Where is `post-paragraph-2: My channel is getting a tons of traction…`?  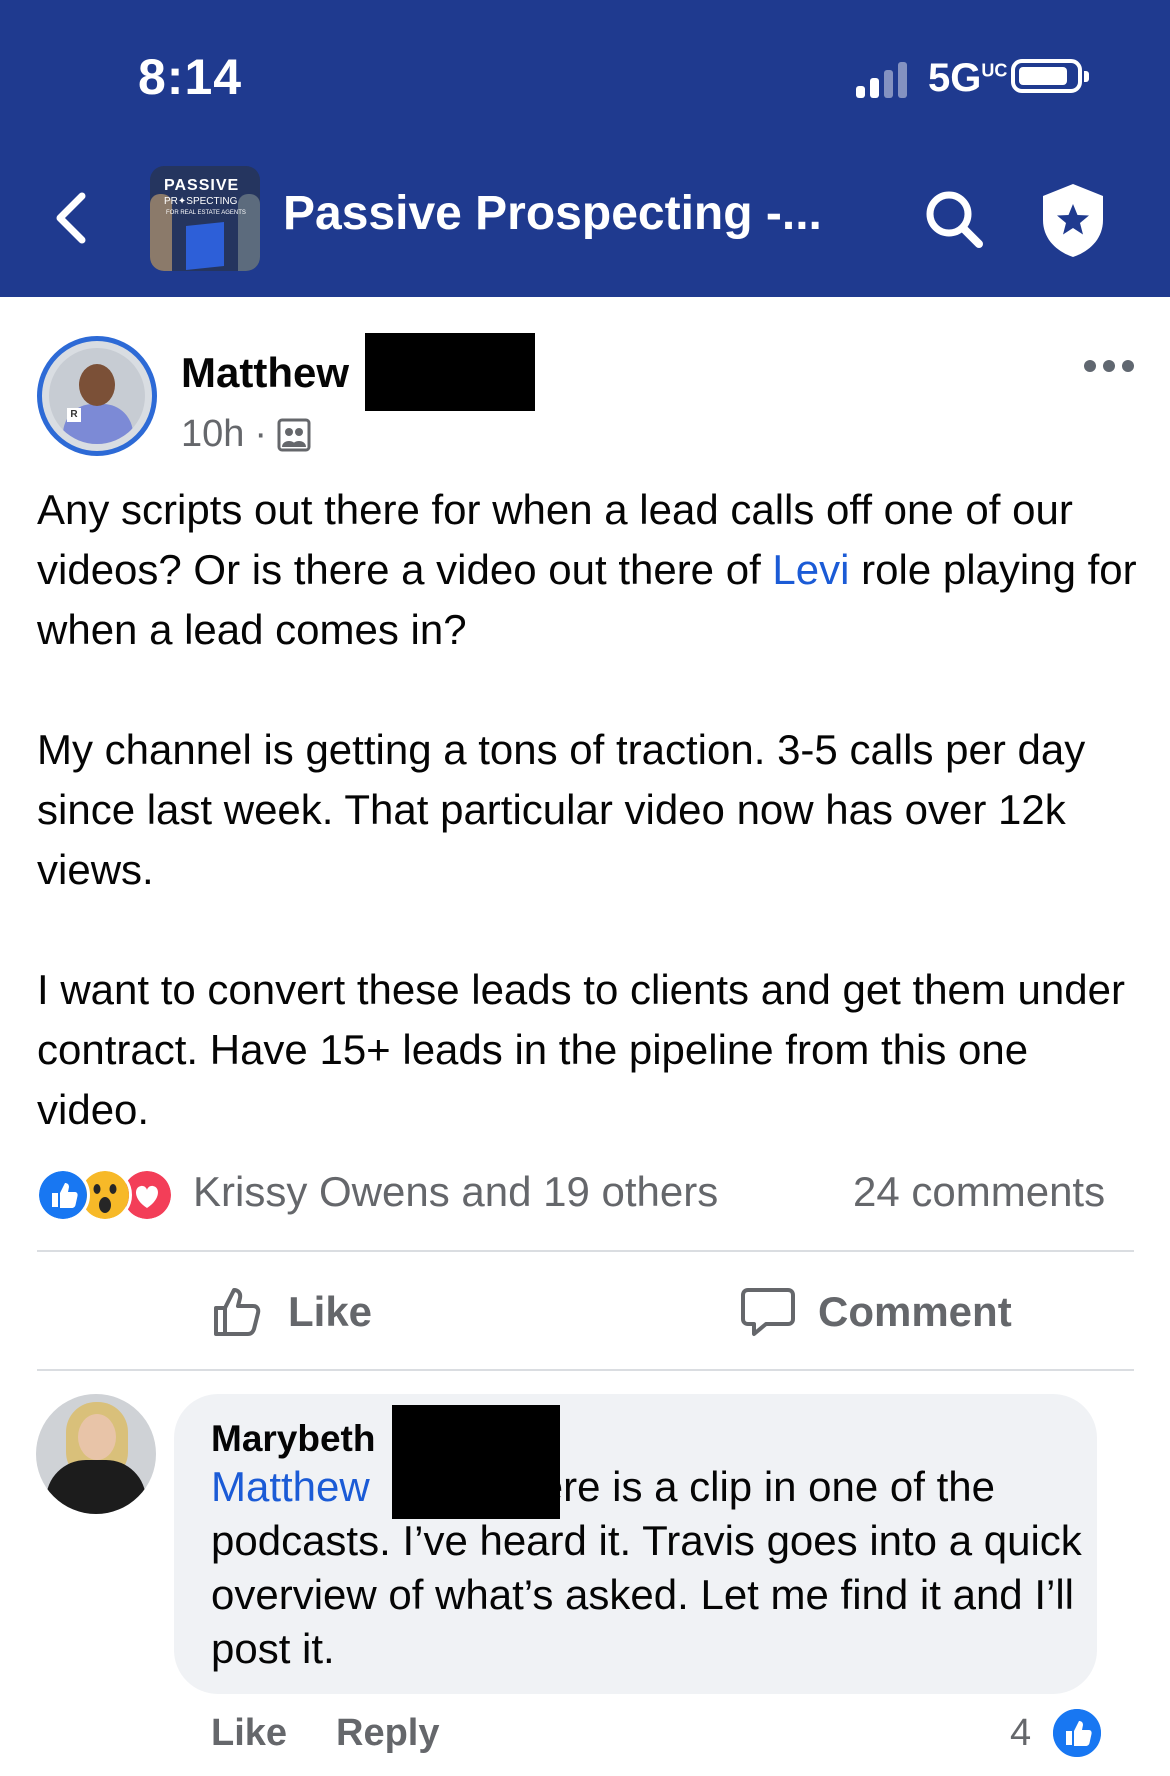
post-paragraph-2: My channel is getting a tons of traction… is located at coordinates (561, 809).